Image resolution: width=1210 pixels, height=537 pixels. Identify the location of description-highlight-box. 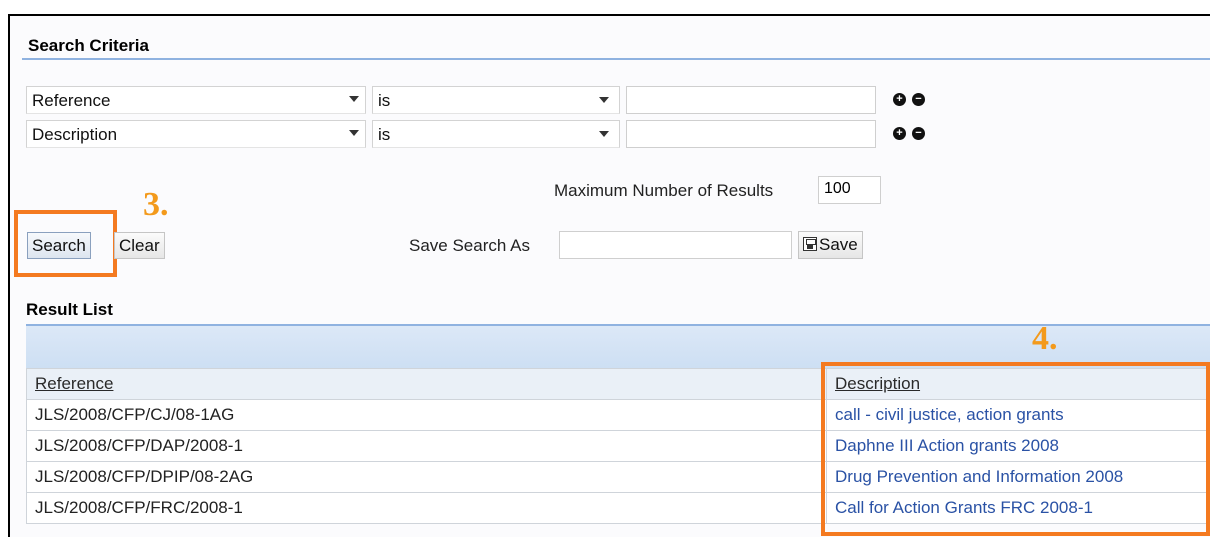
(1015, 449).